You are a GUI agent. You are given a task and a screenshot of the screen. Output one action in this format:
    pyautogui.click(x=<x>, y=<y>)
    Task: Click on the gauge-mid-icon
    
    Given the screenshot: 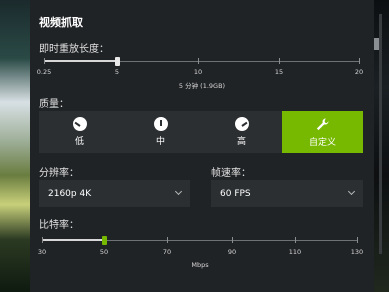 What is the action you would take?
    pyautogui.click(x=160, y=124)
    